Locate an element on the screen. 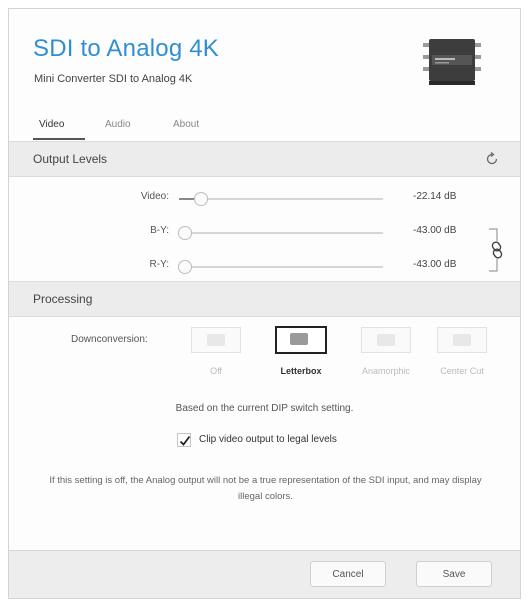 This screenshot has height=607, width=529. processing-header: Processing is located at coordinates (264, 299).